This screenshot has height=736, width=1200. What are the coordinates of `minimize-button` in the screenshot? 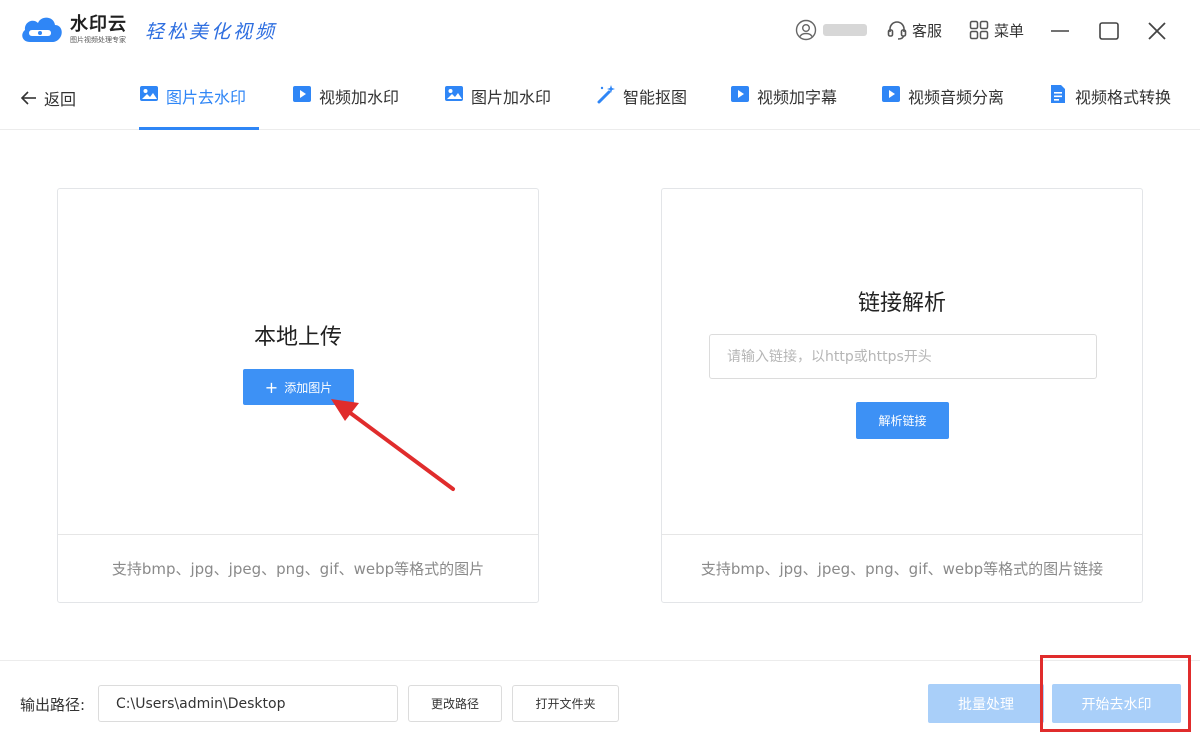 It's located at (1060, 31).